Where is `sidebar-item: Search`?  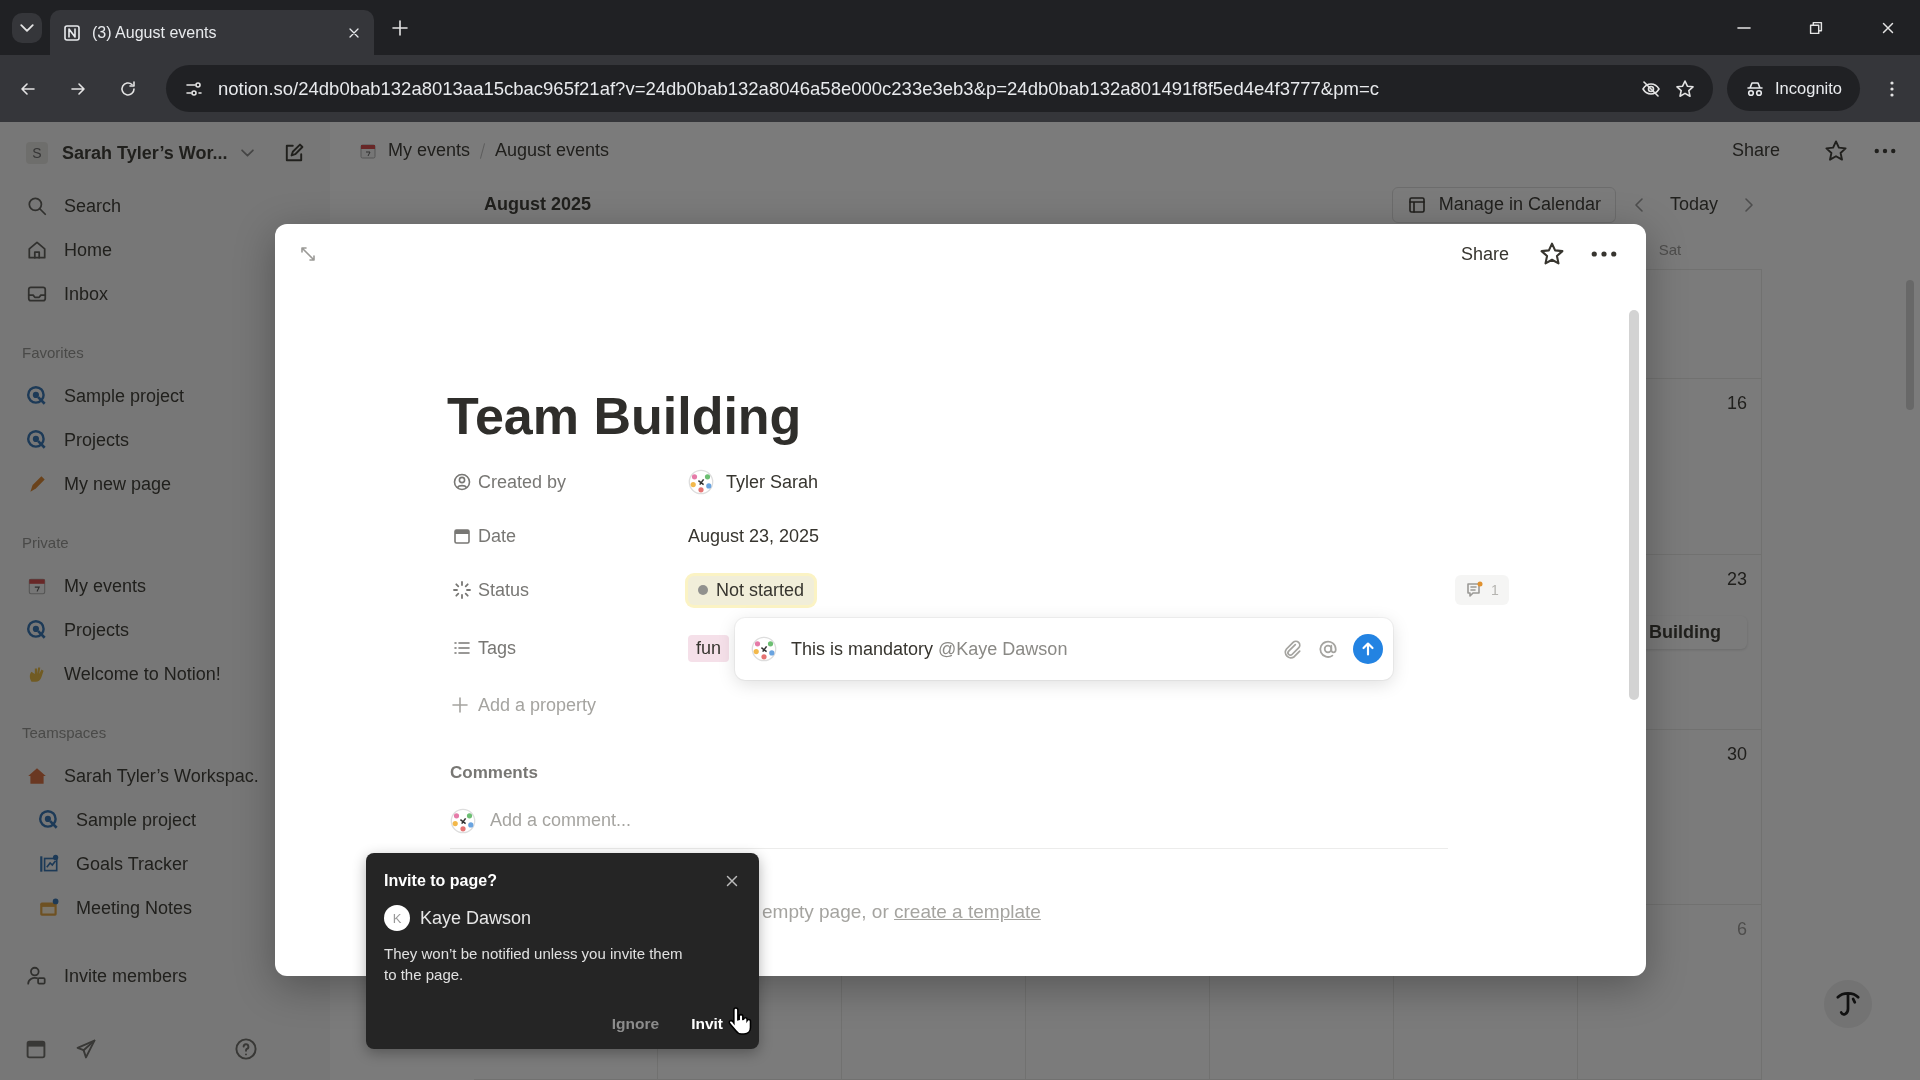 sidebar-item: Search is located at coordinates (165, 206).